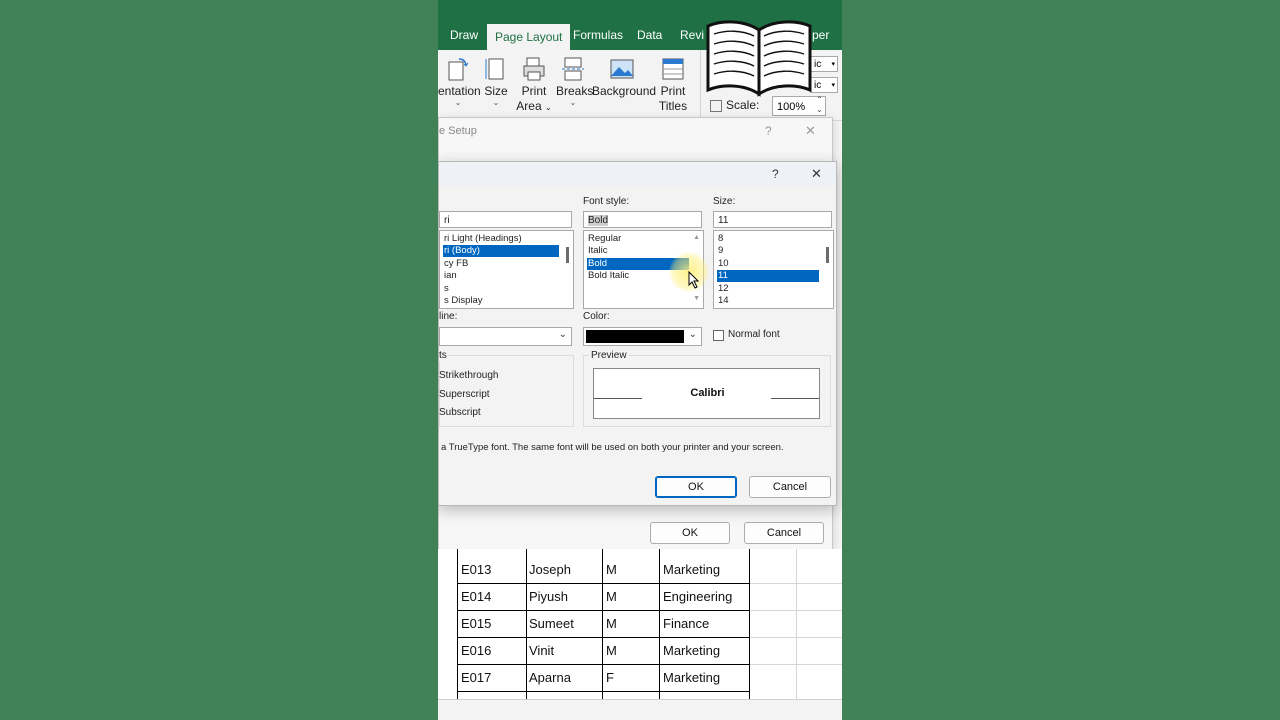 The image size is (1280, 720). I want to click on print-titles-button: Print Titles, so click(673, 82).